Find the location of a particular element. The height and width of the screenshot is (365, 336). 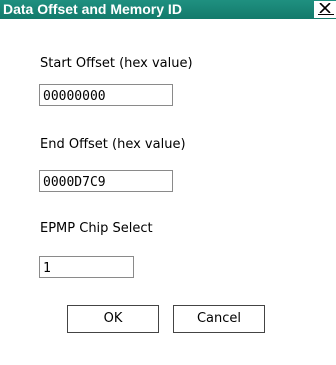

close-button is located at coordinates (325, 9).